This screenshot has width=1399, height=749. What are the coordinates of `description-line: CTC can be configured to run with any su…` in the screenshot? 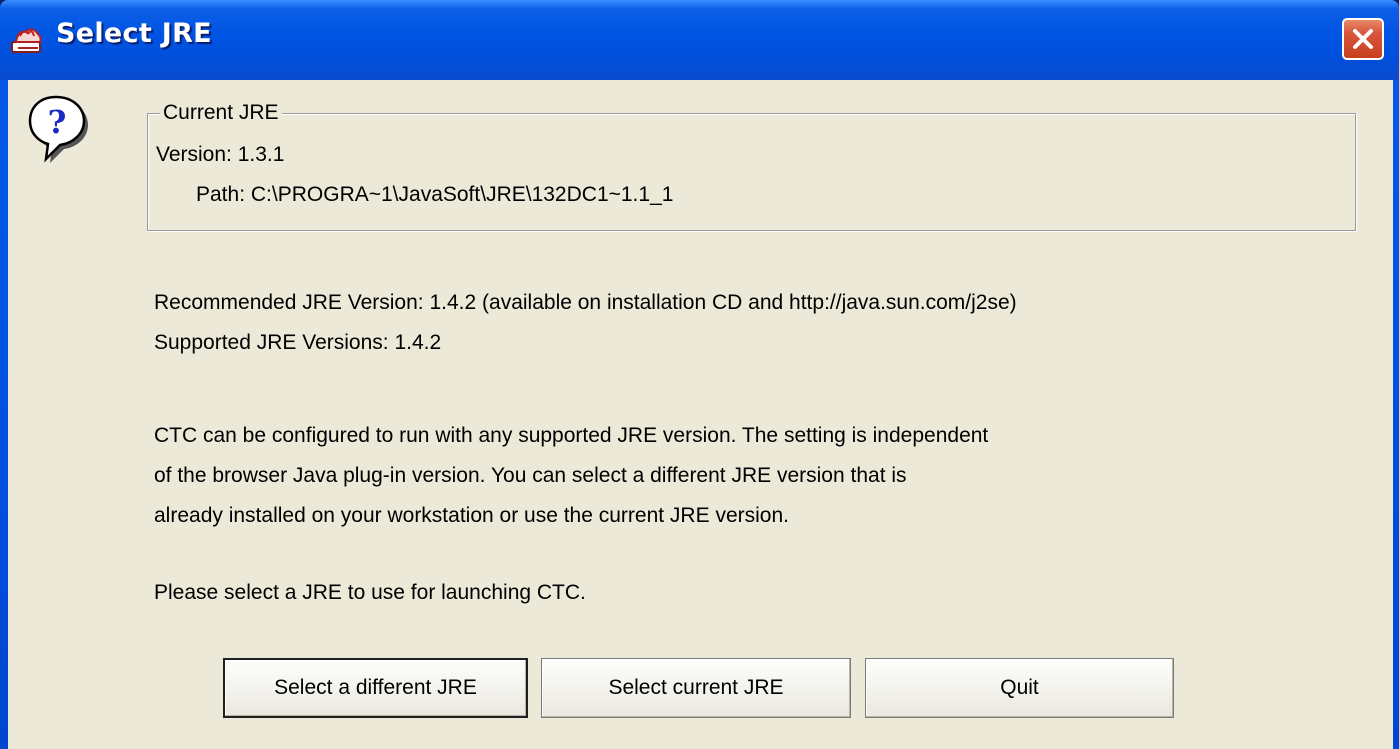 It's located at (571, 435).